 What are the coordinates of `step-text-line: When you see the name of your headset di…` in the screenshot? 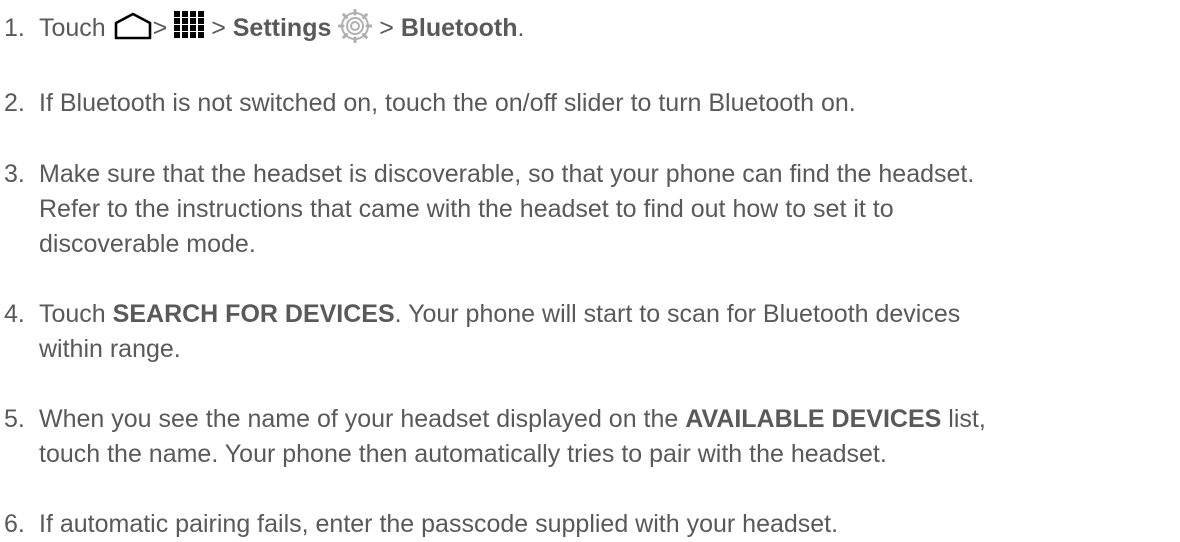 It's located at (512, 419).